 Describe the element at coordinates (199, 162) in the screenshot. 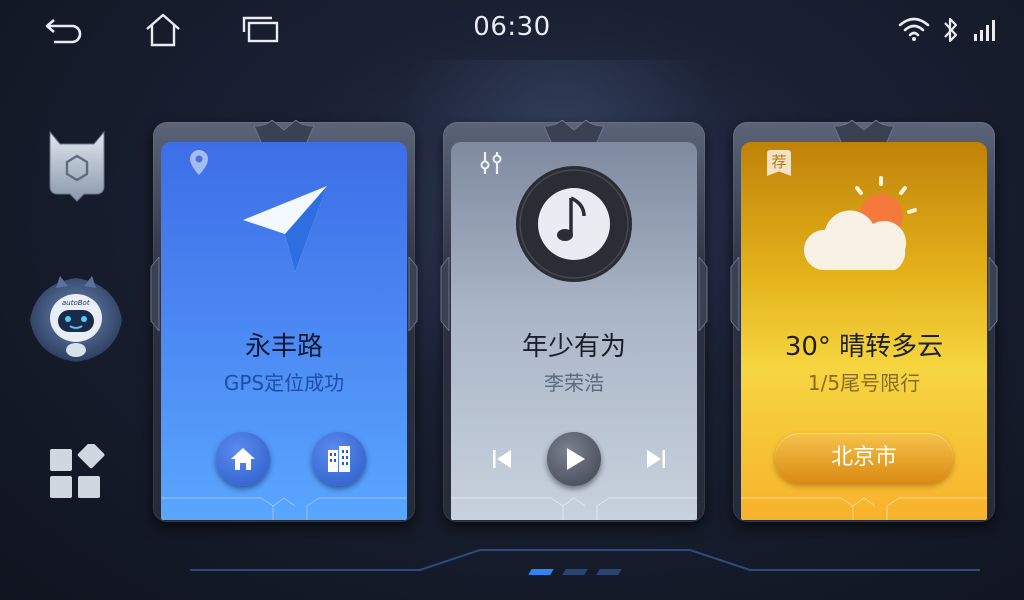

I see `location-pin-icon` at that location.